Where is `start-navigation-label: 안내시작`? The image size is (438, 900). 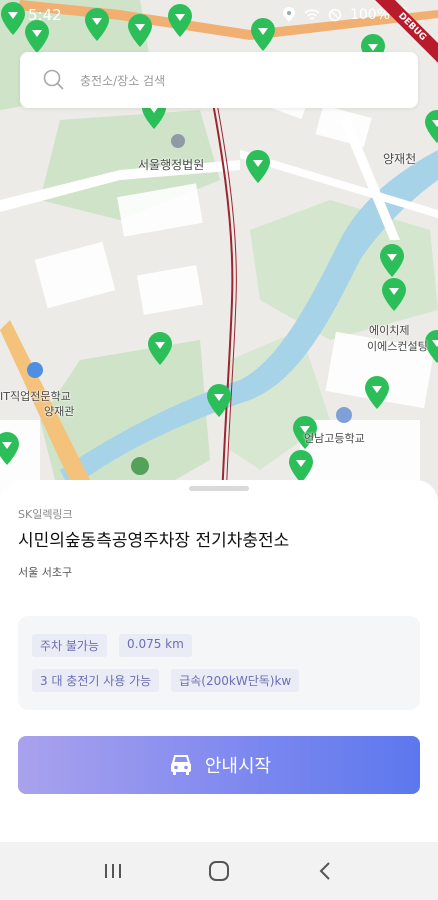 start-navigation-label: 안내시작 is located at coordinates (238, 766).